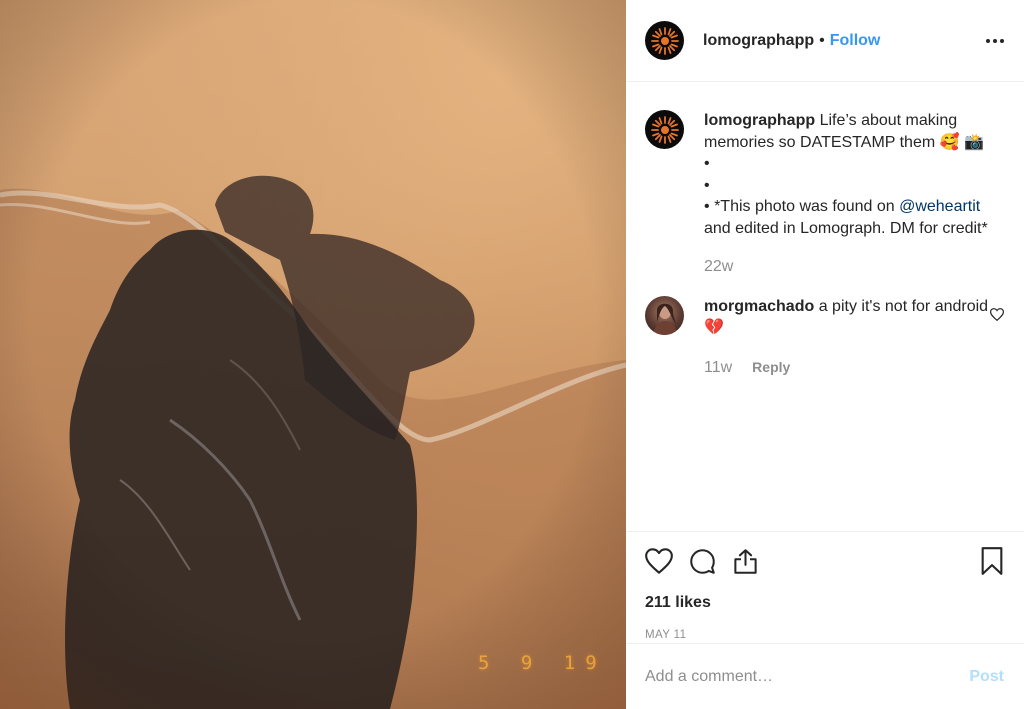 The height and width of the screenshot is (709, 1024). What do you see at coordinates (825, 586) in the screenshot?
I see `post-actions: 211 likes MAY 11` at bounding box center [825, 586].